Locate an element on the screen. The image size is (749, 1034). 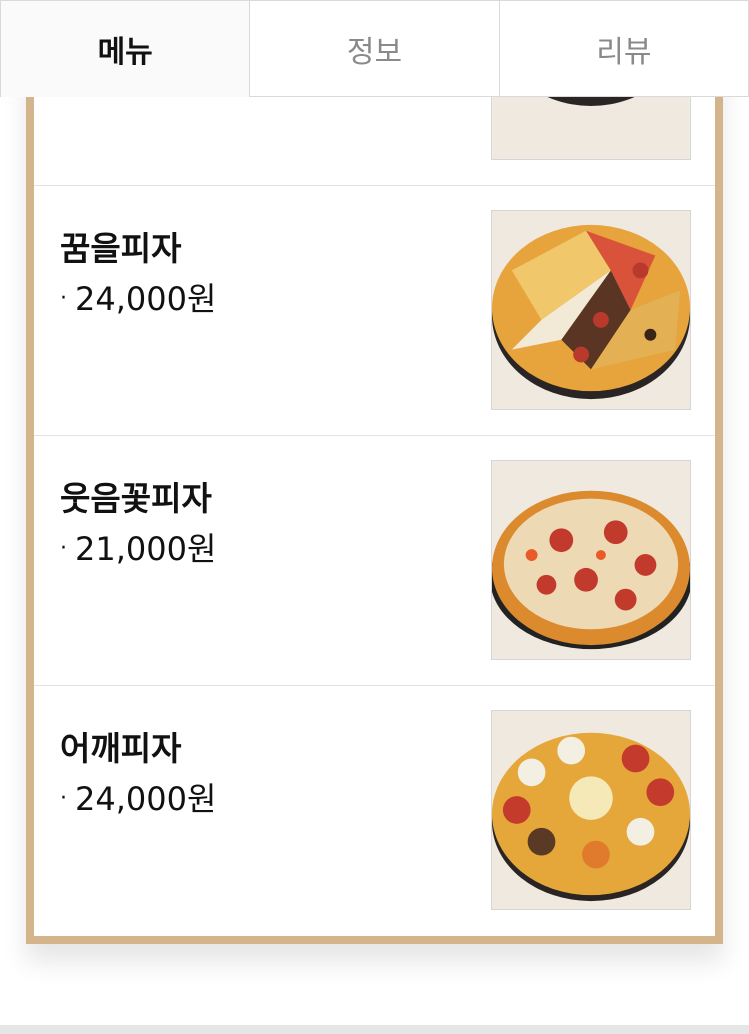
combination-pizza-photo is located at coordinates (591, 310).